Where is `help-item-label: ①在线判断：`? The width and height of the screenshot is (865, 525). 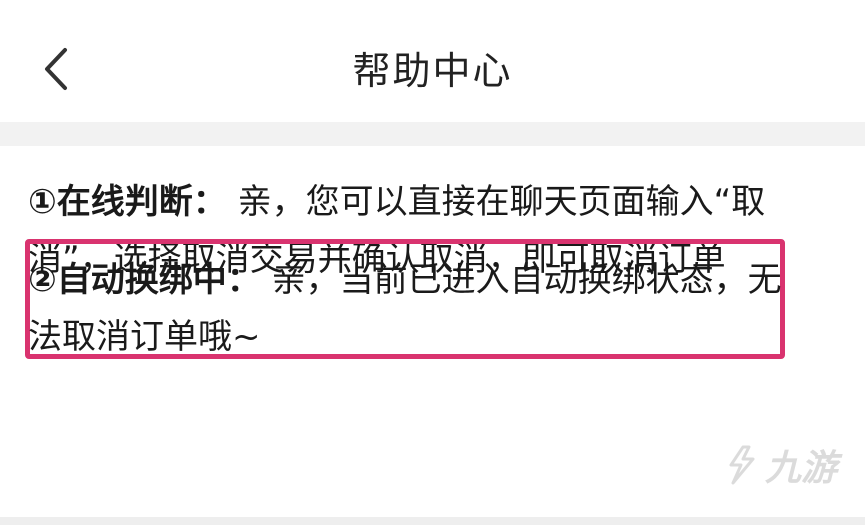 help-item-label: ①在线判断： is located at coordinates (127, 202).